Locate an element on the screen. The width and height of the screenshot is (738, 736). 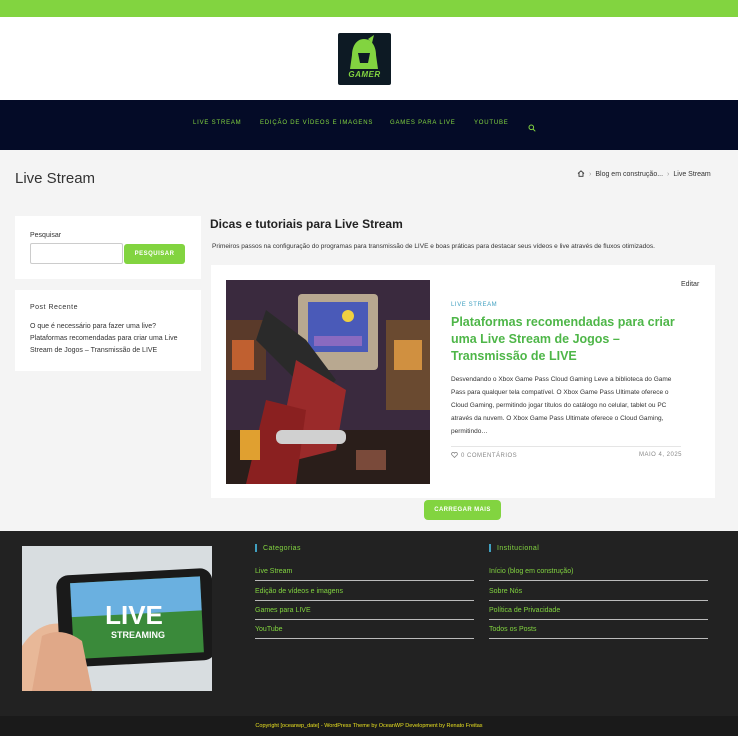
footer-link-todos-posts: Todos os Posts is located at coordinates (598, 632).